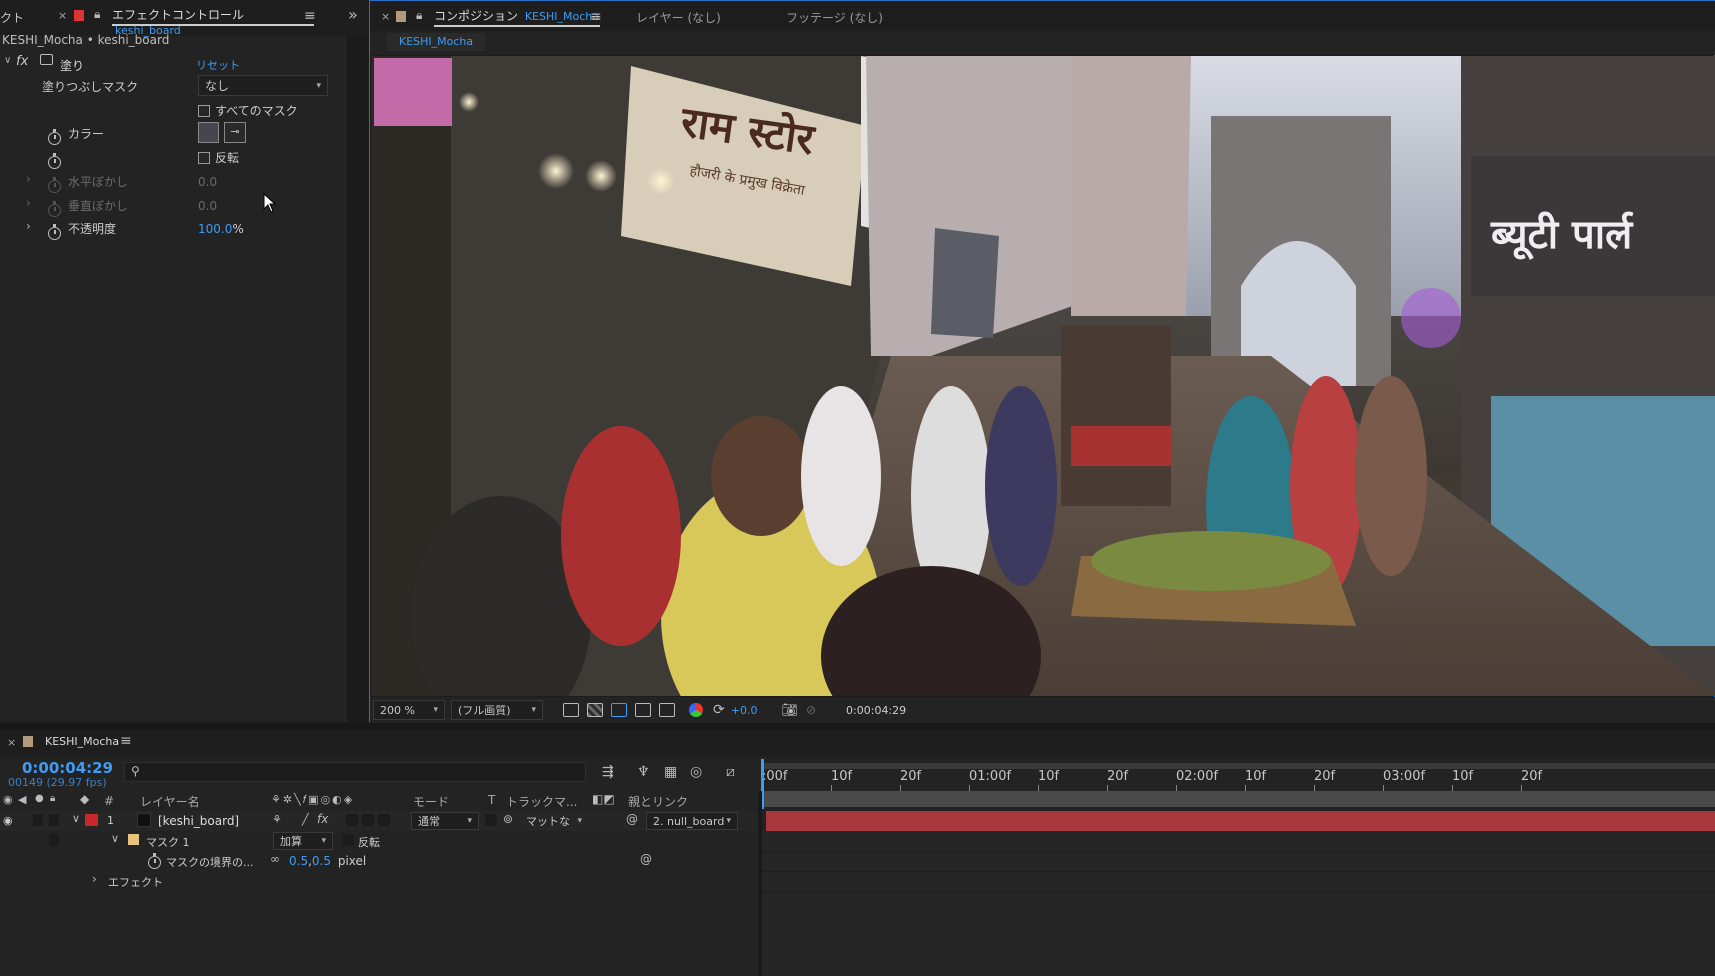 This screenshot has width=1715, height=976. I want to click on graph-editor-icon: ⧄, so click(730, 772).